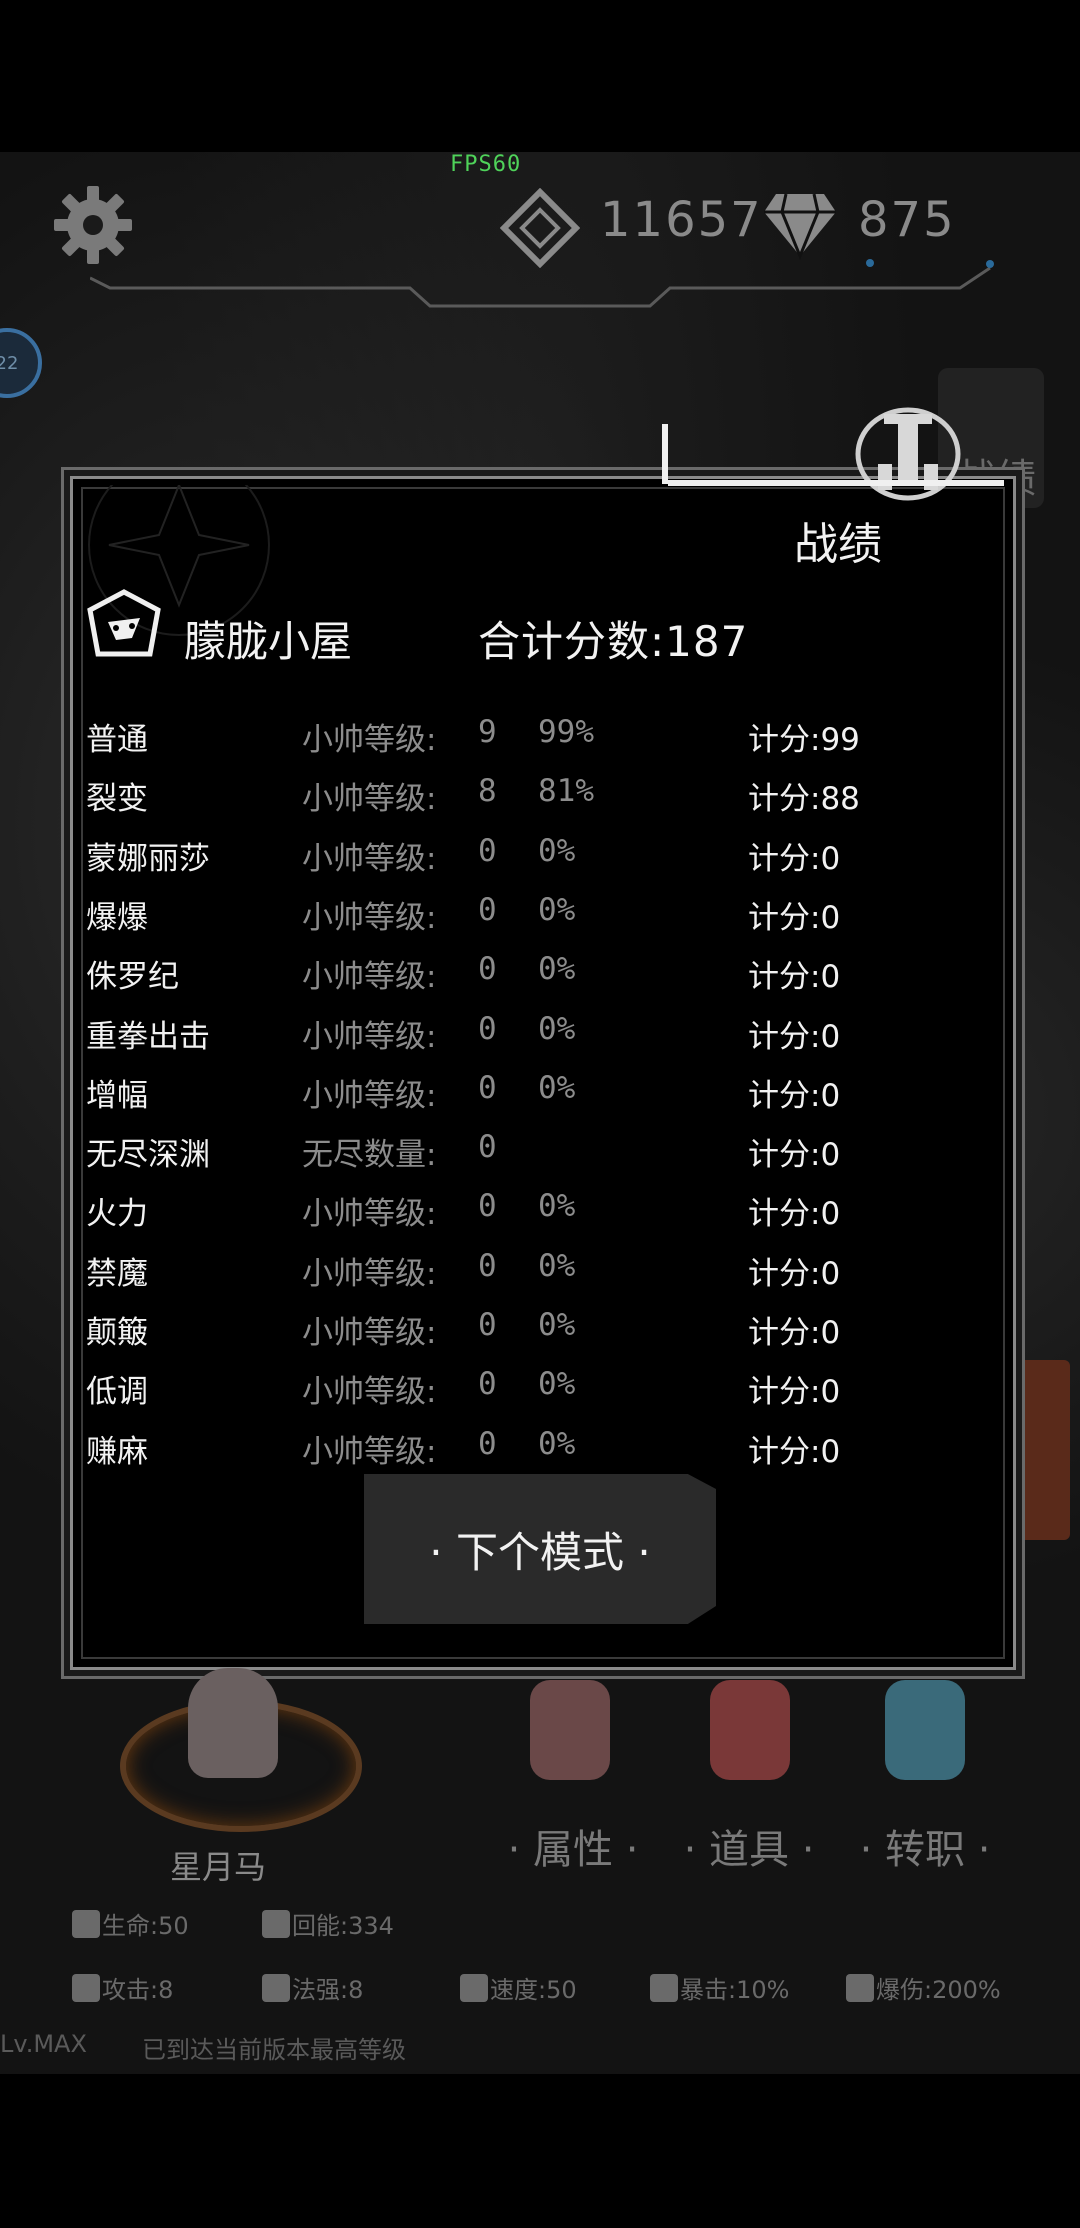  I want to click on record-row: 裂变 小帅等级: 8 81% 计分:88, so click(540, 798).